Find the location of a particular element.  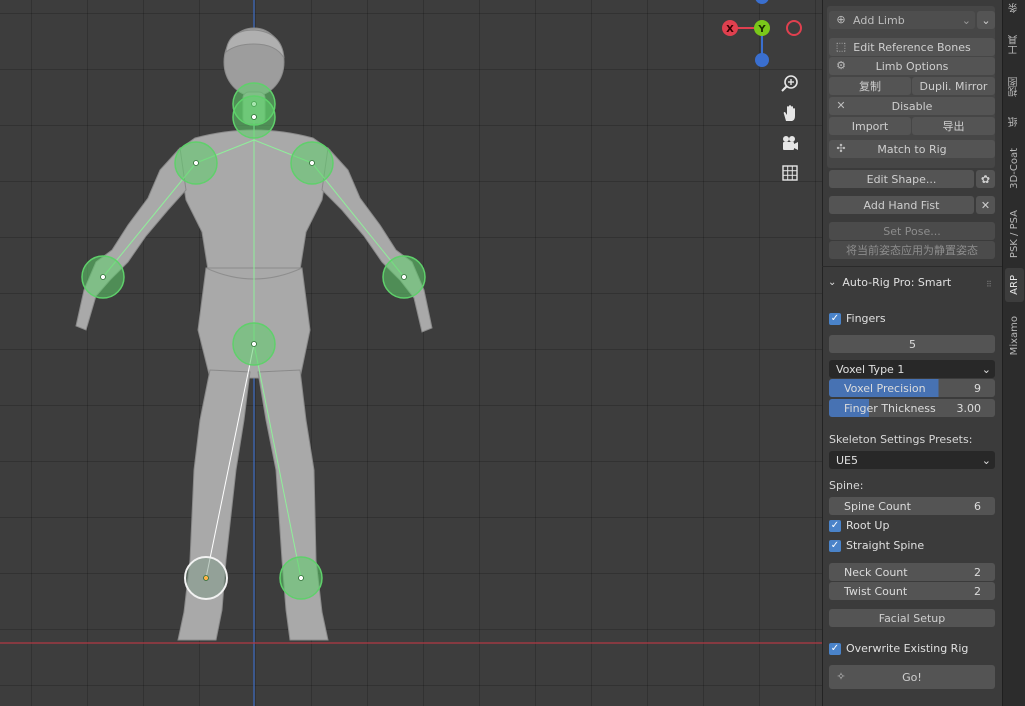

voxel-type-select: Voxel Type 1 ⌄ is located at coordinates (912, 369).